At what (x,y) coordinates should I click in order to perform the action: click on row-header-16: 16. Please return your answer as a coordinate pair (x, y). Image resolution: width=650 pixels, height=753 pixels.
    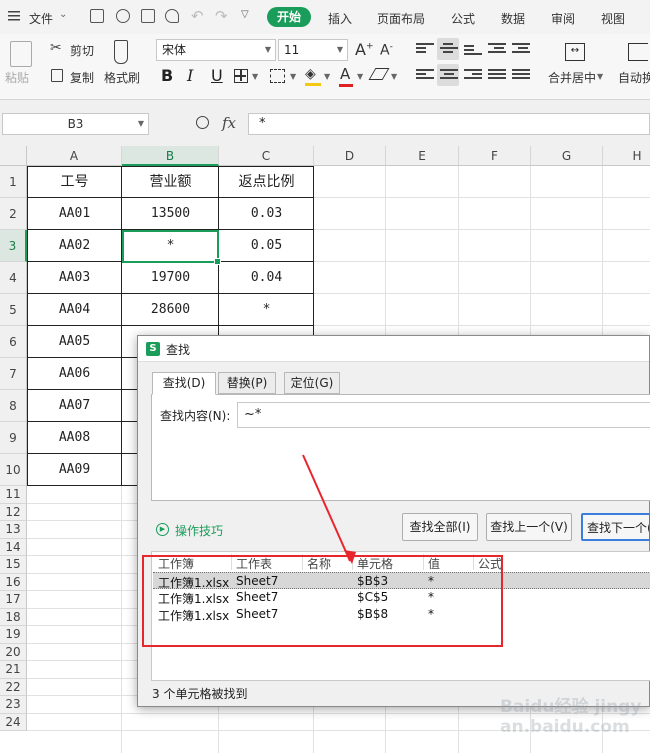
    Looking at the image, I should click on (13, 582).